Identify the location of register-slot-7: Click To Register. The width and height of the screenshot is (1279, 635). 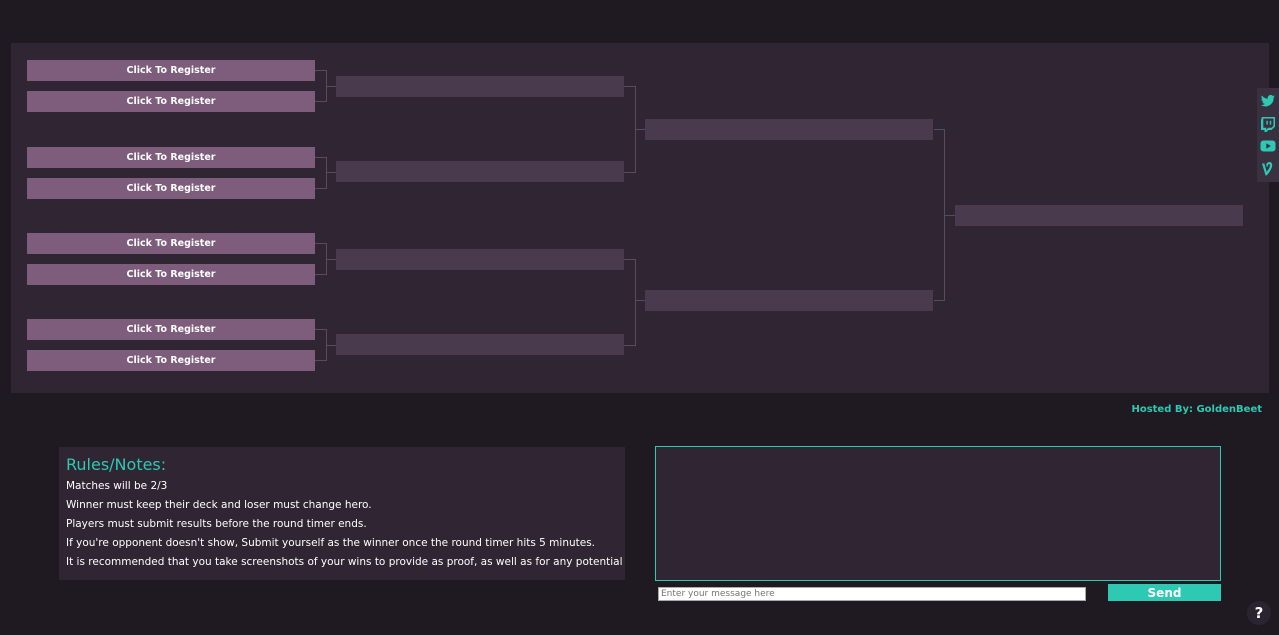
(171, 329).